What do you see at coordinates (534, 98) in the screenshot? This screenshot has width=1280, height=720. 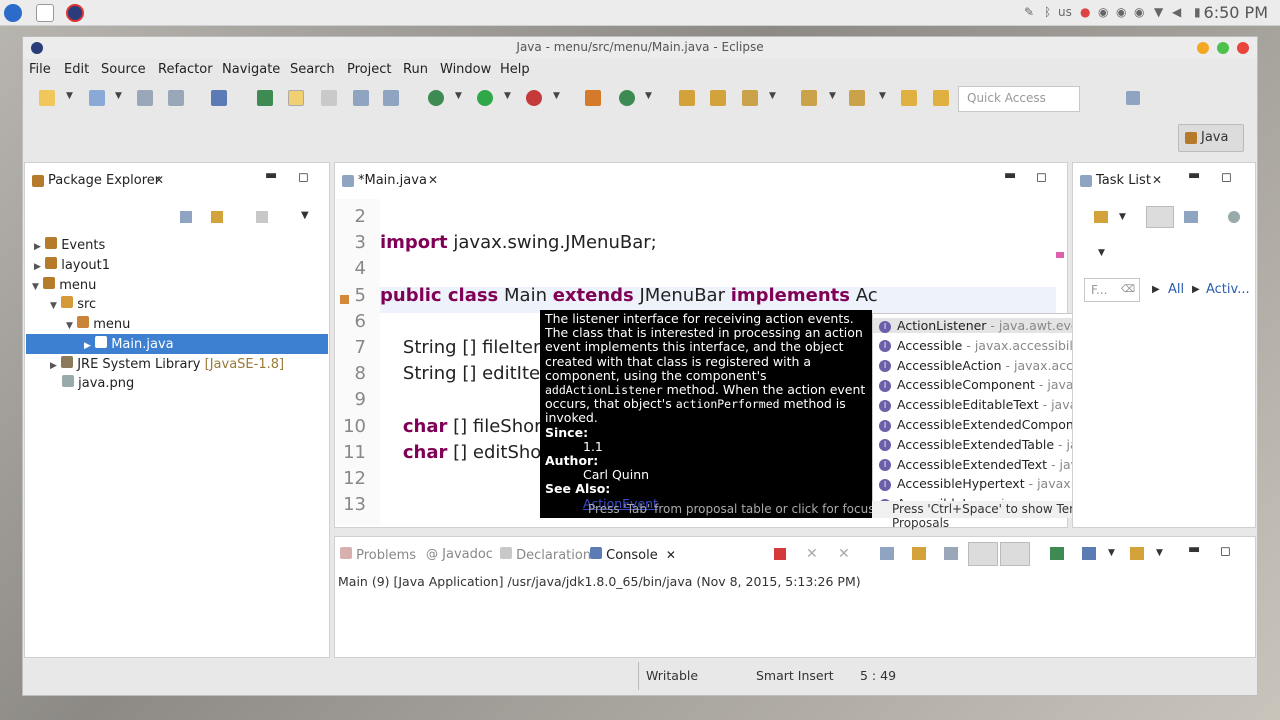 I see `external-tools-icon` at bounding box center [534, 98].